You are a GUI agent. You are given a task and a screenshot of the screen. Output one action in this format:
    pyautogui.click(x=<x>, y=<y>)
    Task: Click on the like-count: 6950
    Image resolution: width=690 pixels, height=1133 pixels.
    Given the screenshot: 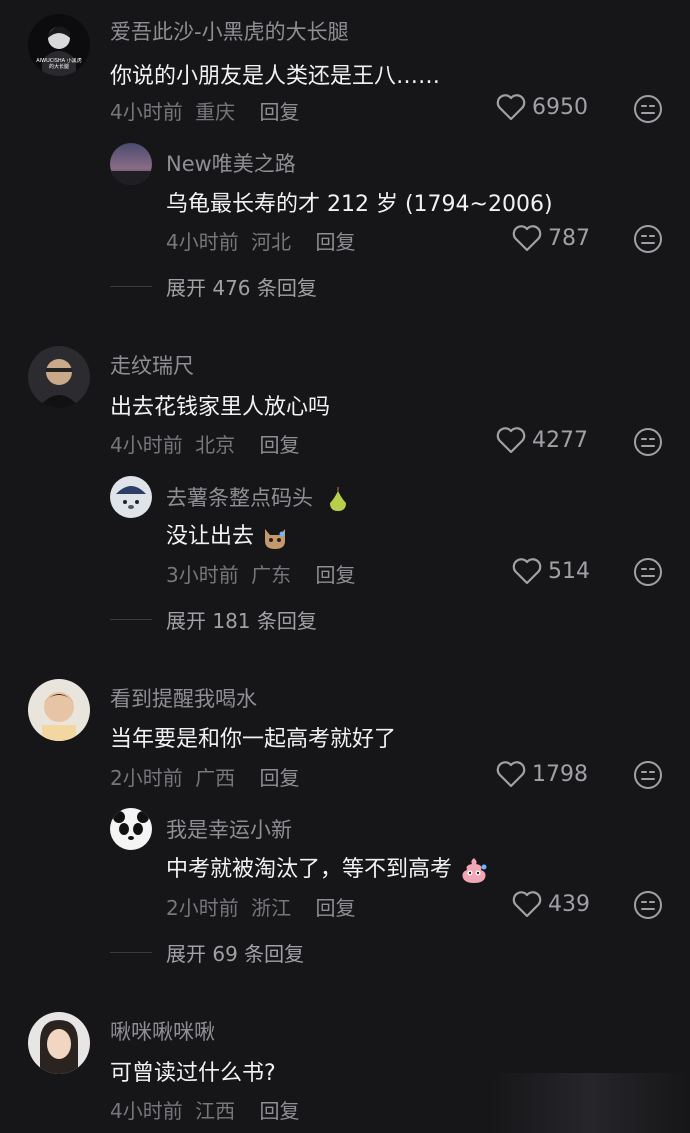 What is the action you would take?
    pyautogui.click(x=560, y=107)
    